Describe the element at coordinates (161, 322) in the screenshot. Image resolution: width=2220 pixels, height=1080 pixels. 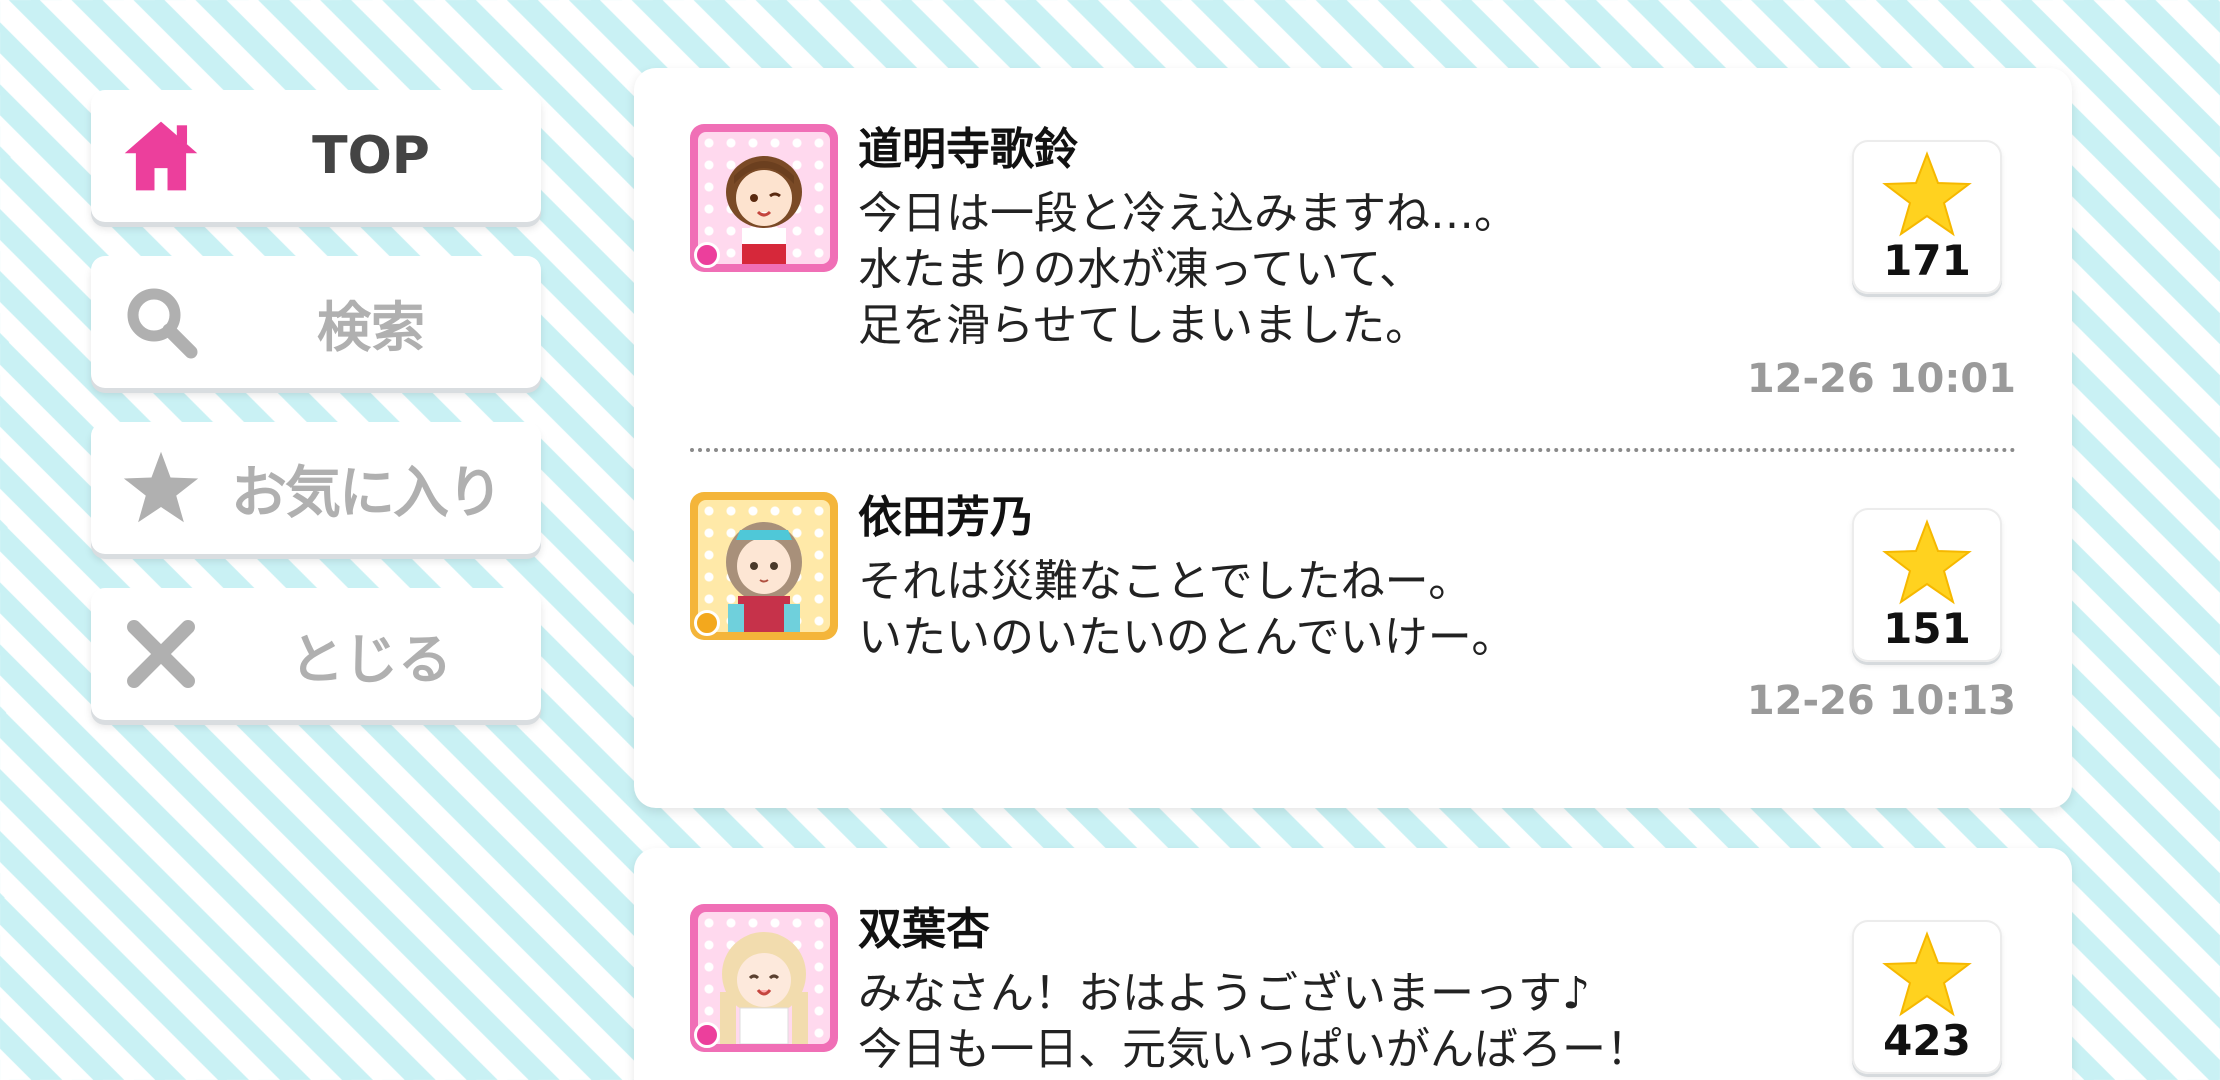
I see `search-icon` at that location.